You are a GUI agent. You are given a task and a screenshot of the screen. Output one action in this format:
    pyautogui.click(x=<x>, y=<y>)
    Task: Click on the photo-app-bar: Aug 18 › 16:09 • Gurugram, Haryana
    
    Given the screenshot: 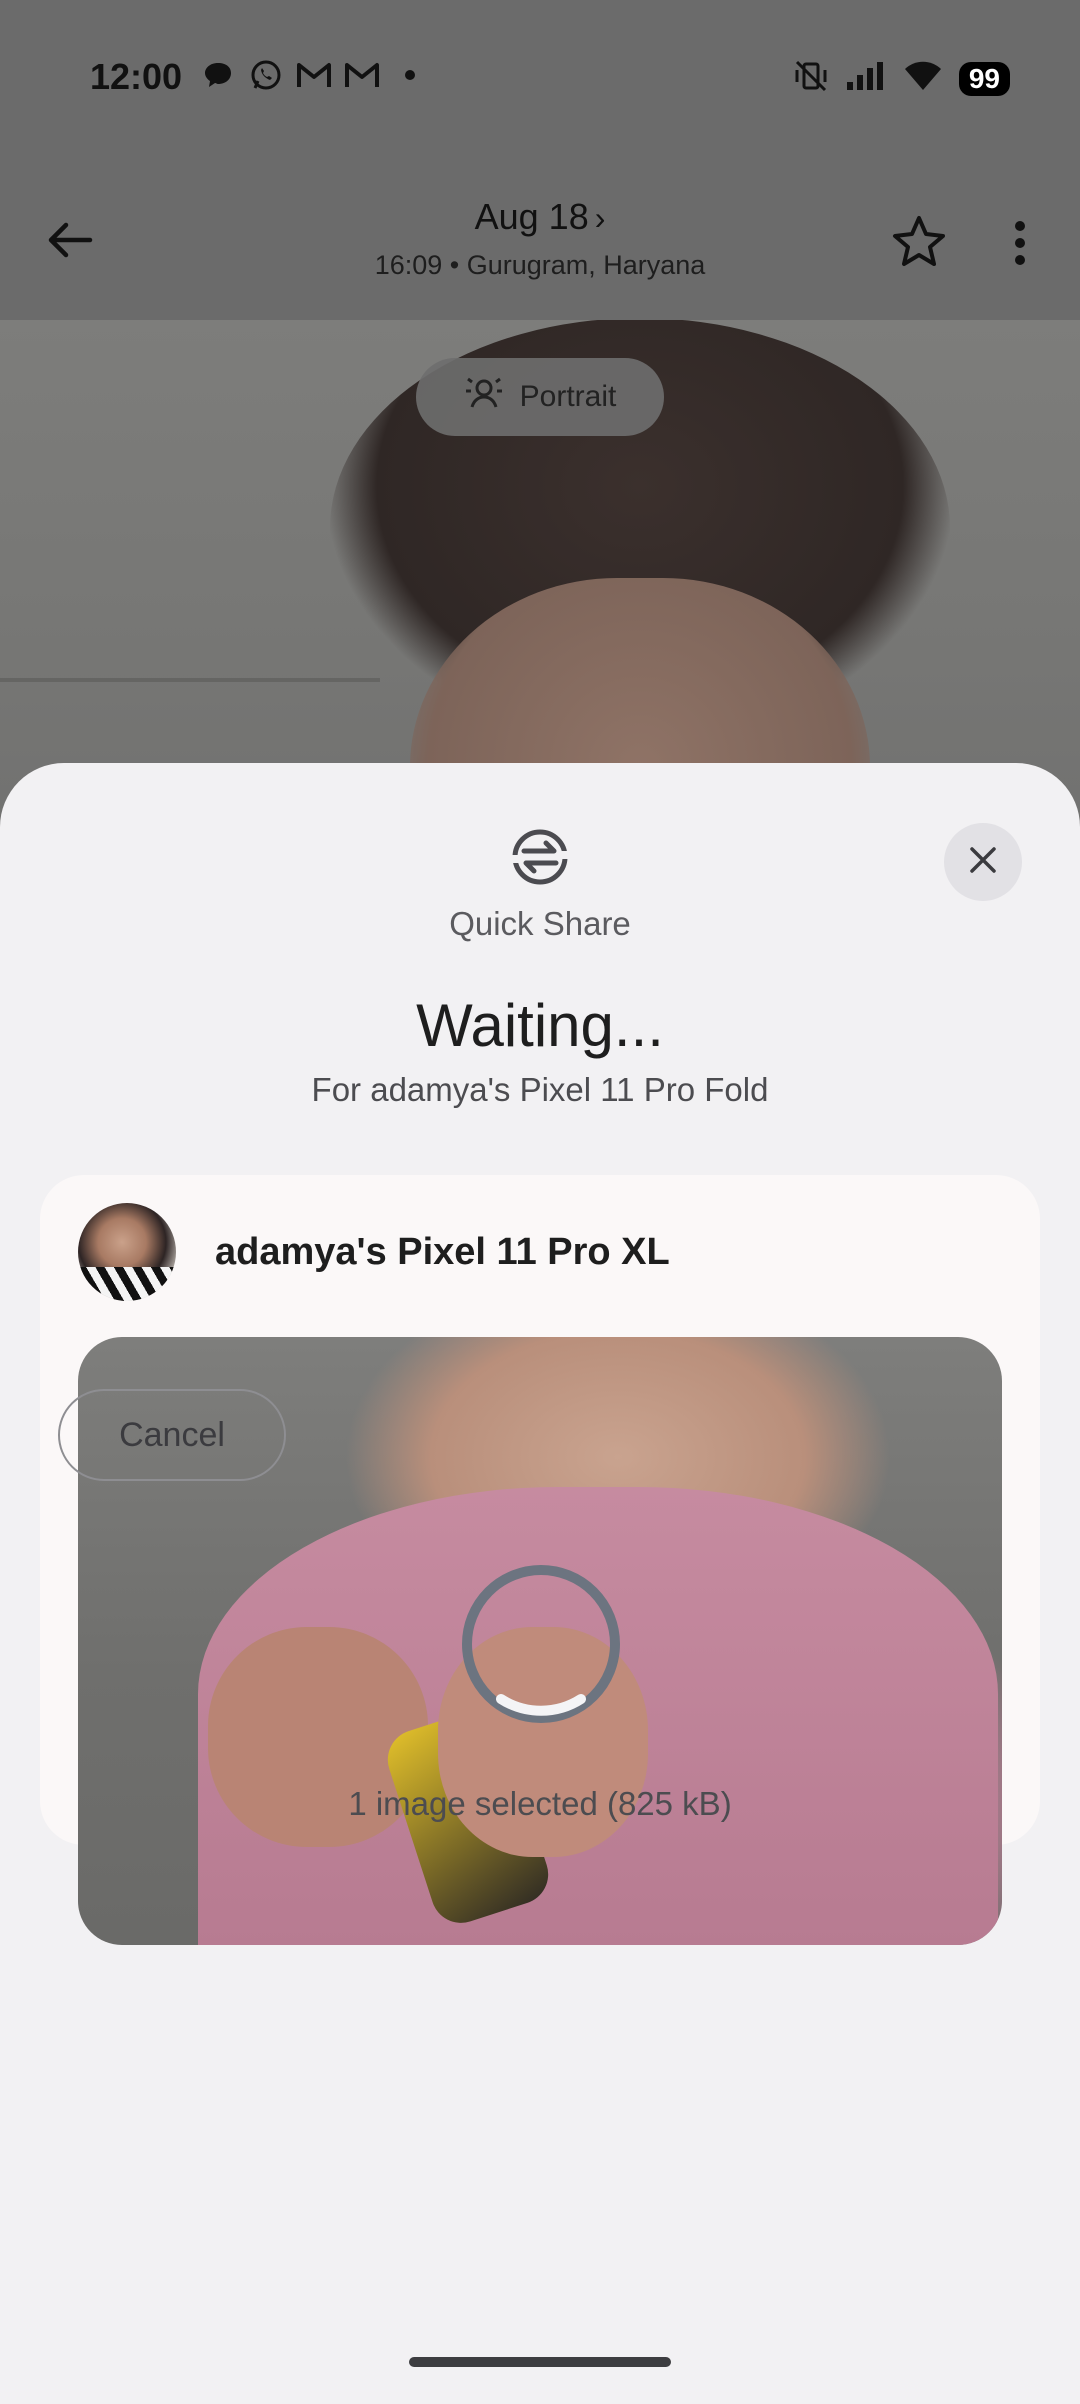 What is the action you would take?
    pyautogui.click(x=540, y=250)
    